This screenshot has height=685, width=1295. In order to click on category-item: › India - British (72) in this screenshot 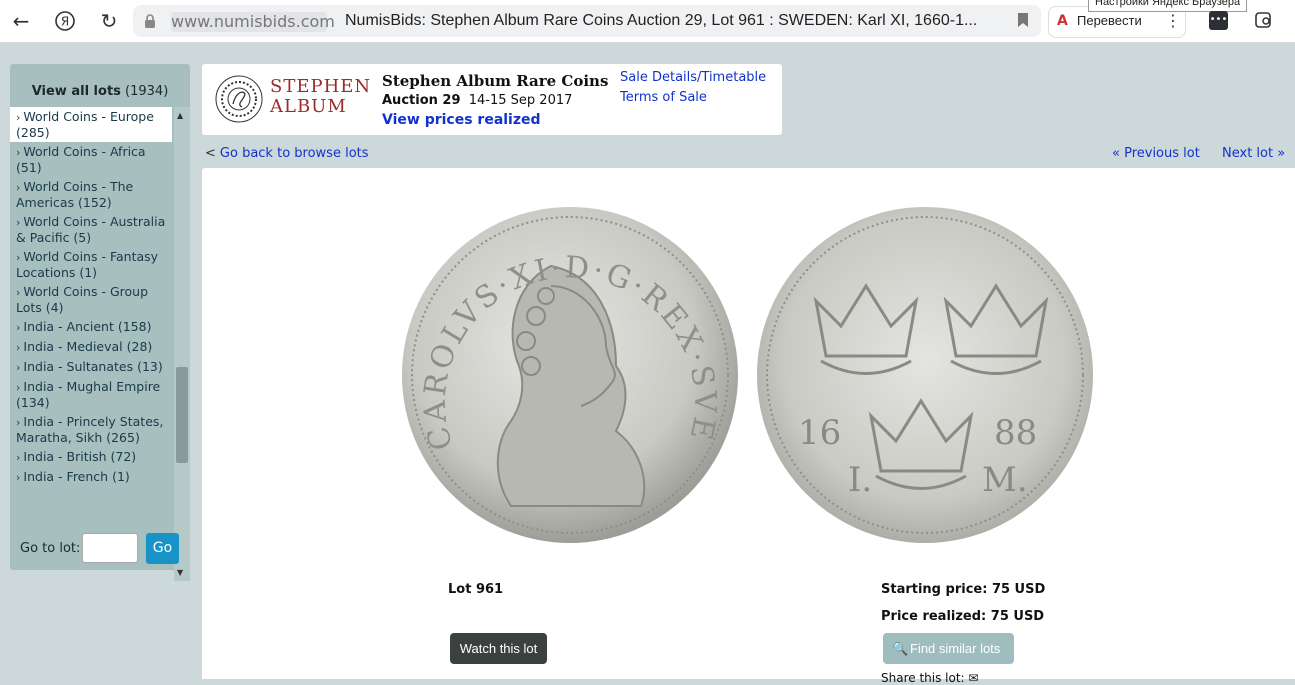, I will do `click(91, 457)`.